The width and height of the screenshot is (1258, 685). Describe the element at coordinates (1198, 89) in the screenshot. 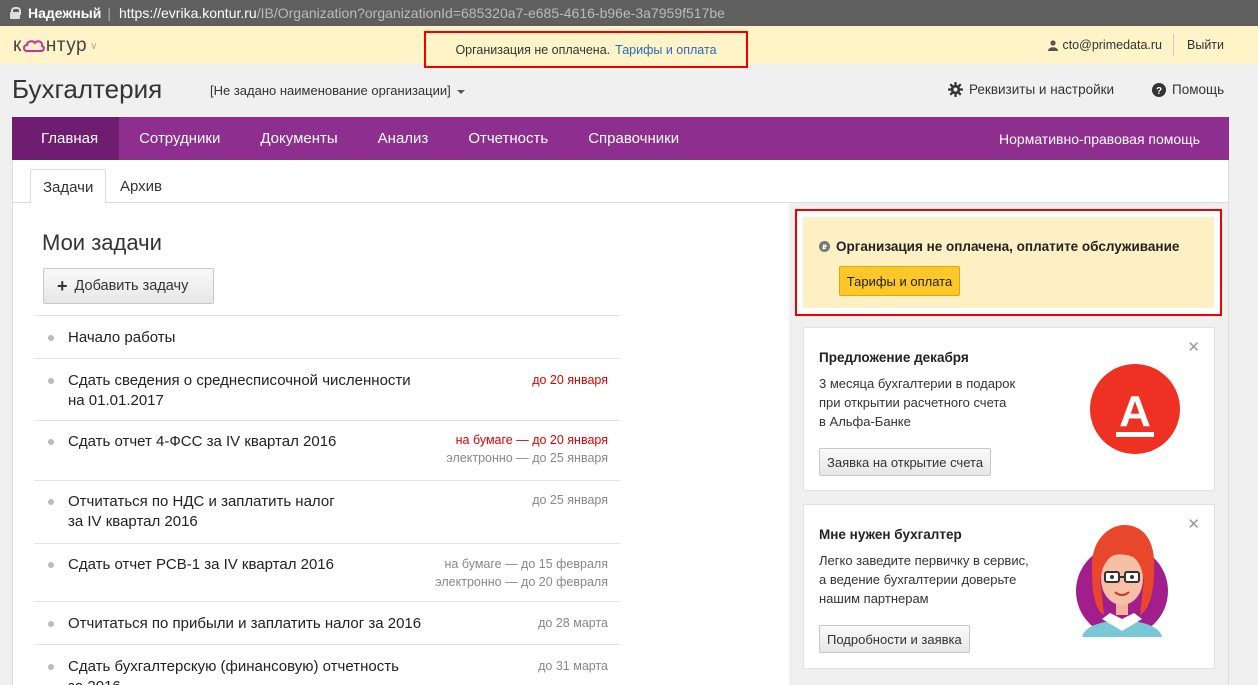

I see `help-label: Помощь` at that location.